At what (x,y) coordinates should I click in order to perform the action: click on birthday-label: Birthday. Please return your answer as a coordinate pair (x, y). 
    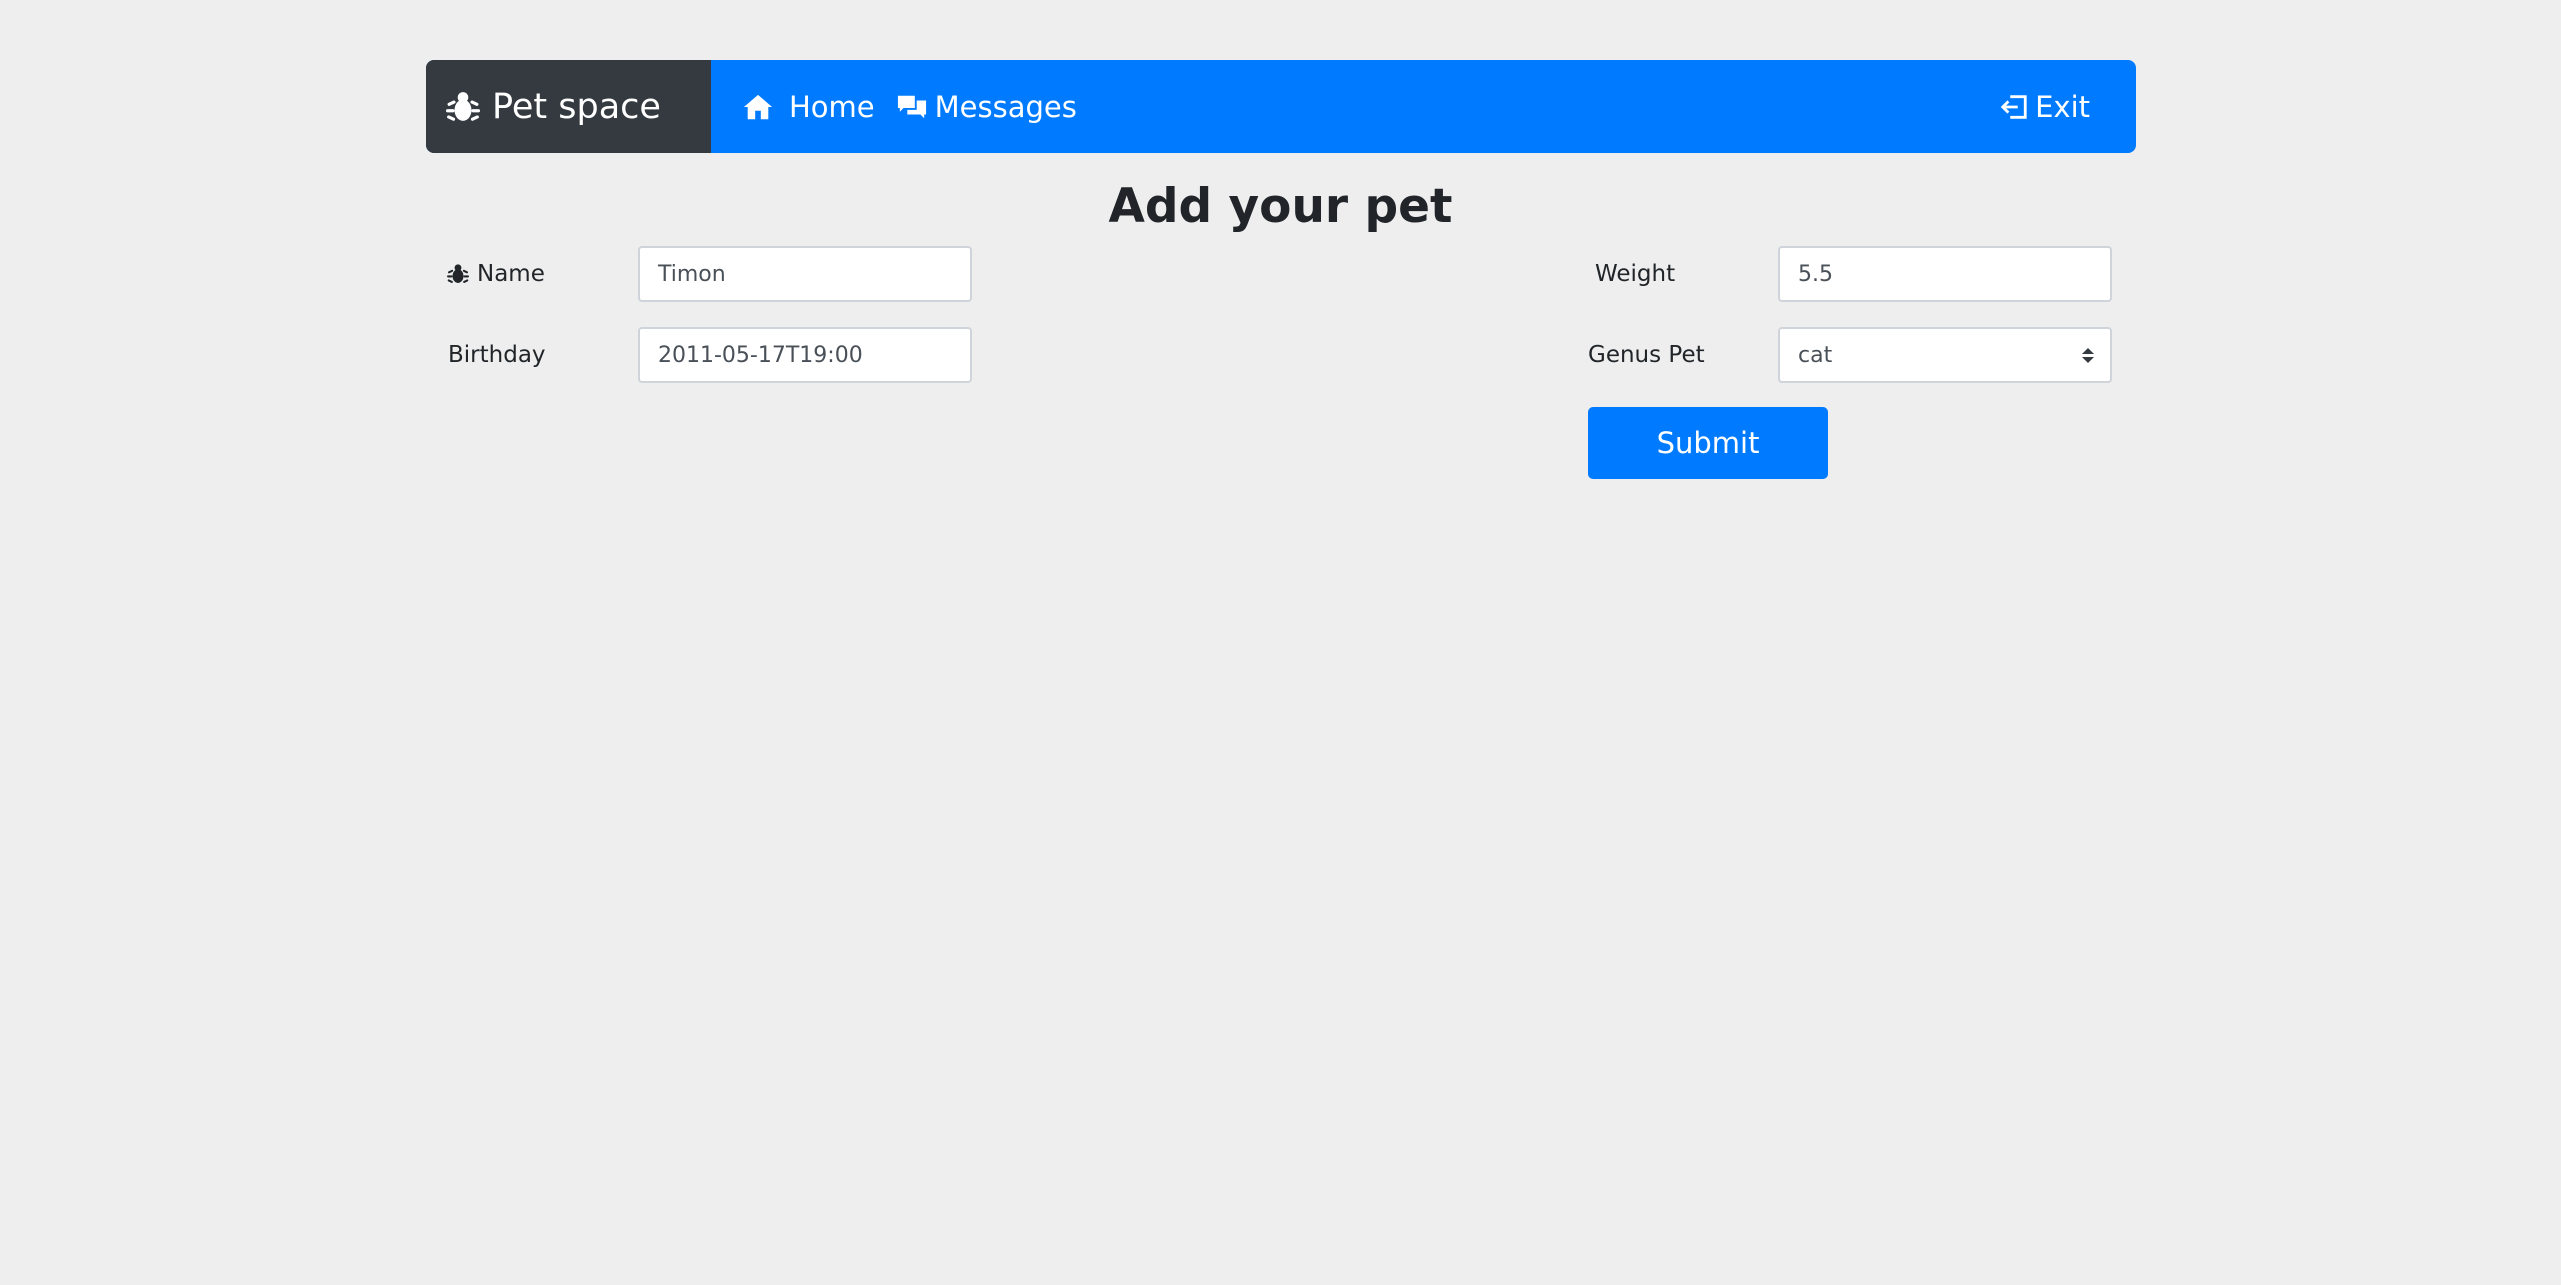
    Looking at the image, I should click on (497, 355).